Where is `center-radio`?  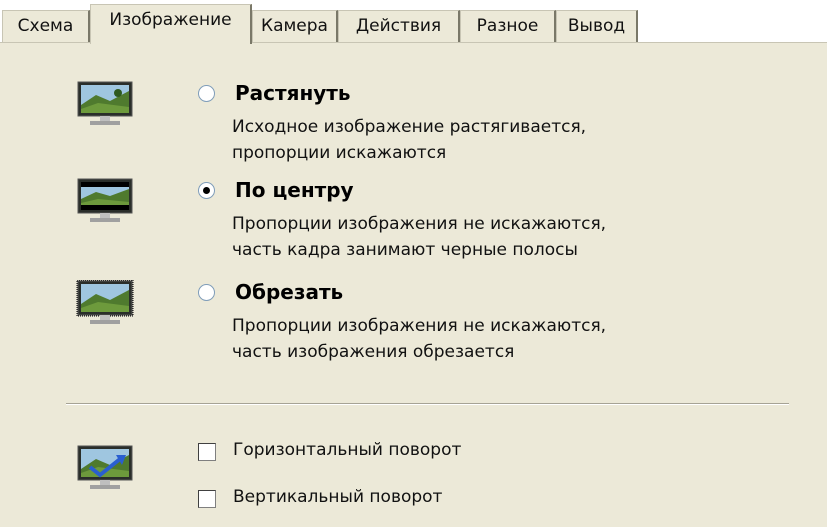
center-radio is located at coordinates (206, 190).